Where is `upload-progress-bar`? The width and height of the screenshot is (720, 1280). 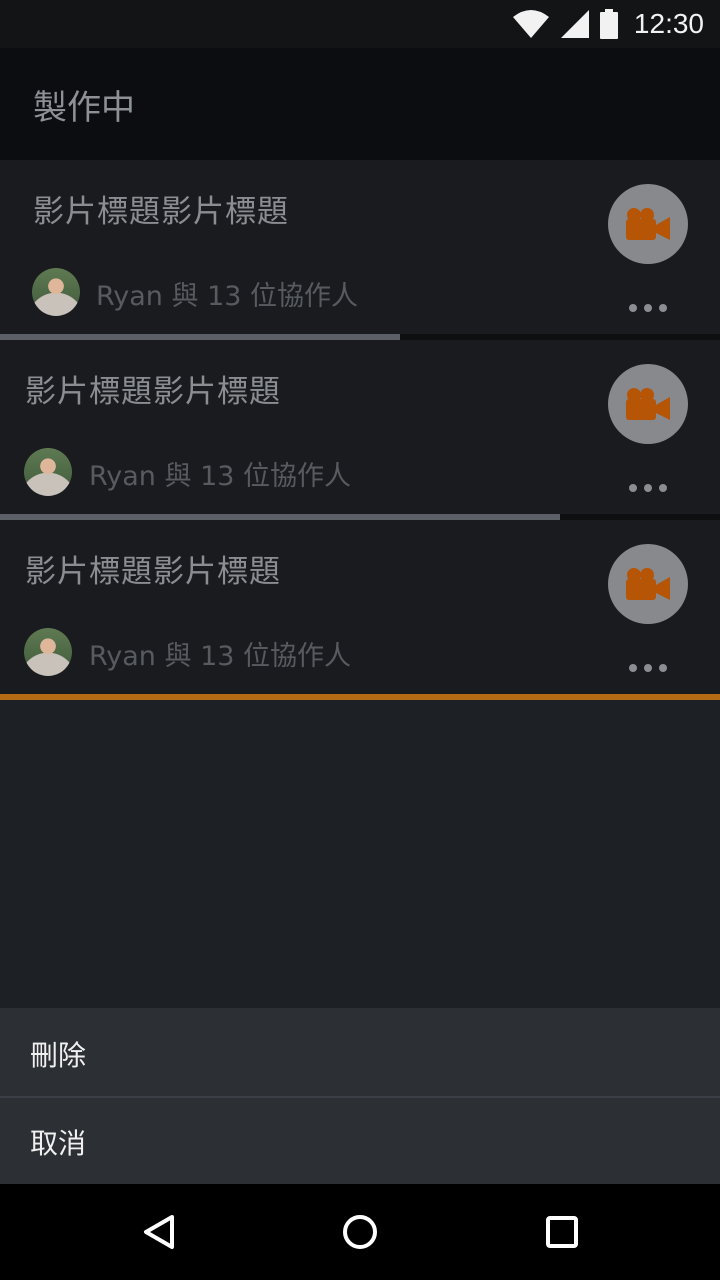
upload-progress-bar is located at coordinates (360, 697).